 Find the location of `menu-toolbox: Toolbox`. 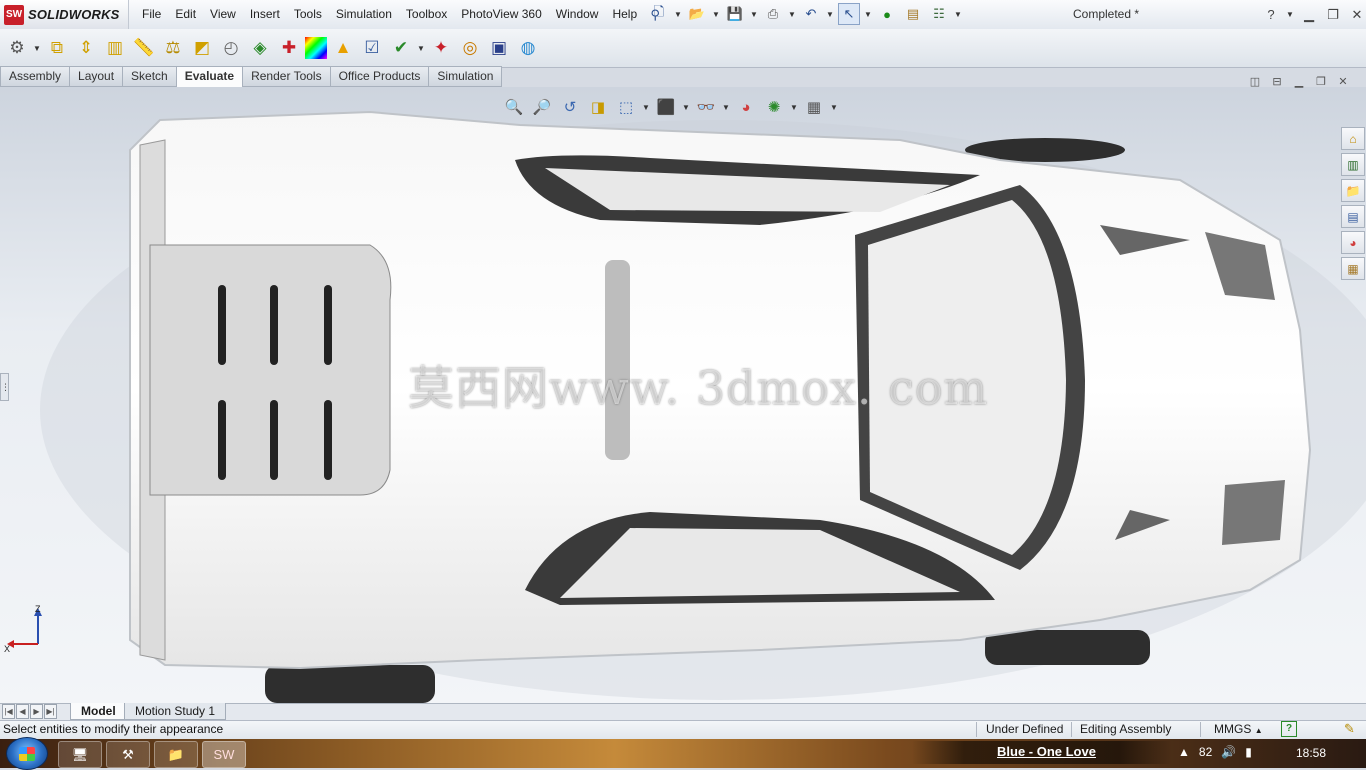

menu-toolbox: Toolbox is located at coordinates (426, 14).